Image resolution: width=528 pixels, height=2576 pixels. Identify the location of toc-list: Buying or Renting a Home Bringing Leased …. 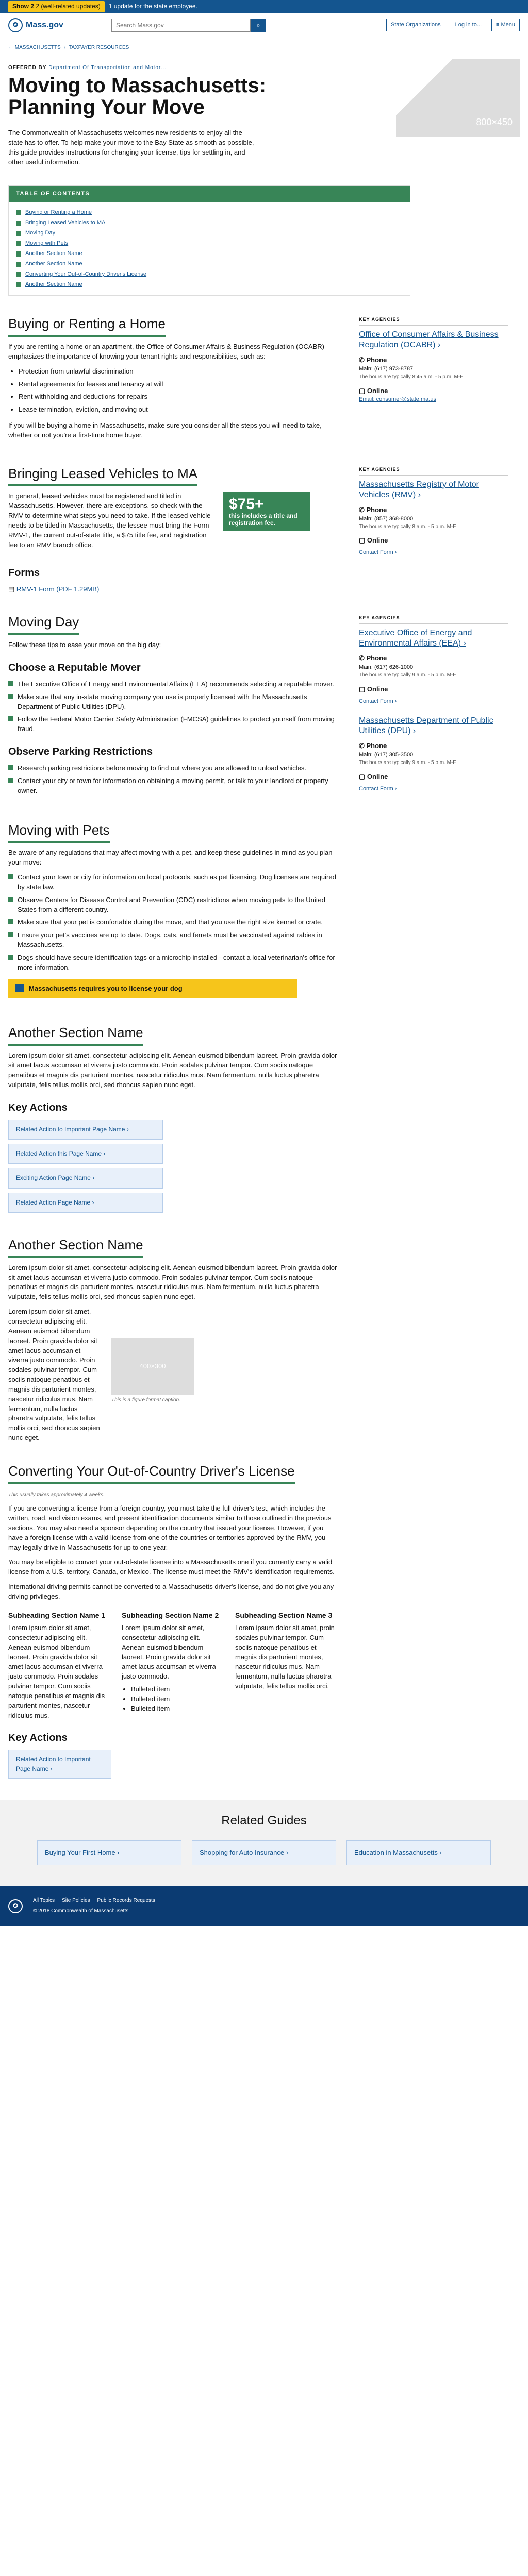
(209, 248).